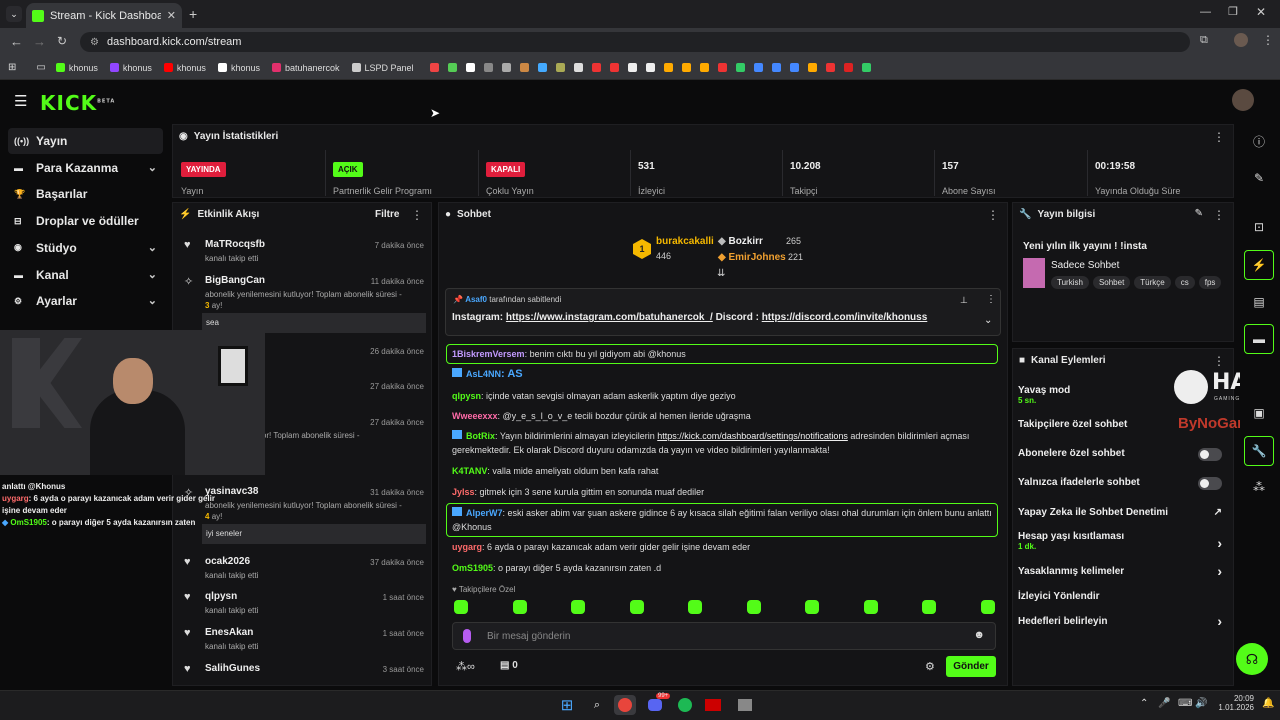 The width and height of the screenshot is (1280, 720). What do you see at coordinates (463, 492) in the screenshot?
I see `chat-username: Jylss` at bounding box center [463, 492].